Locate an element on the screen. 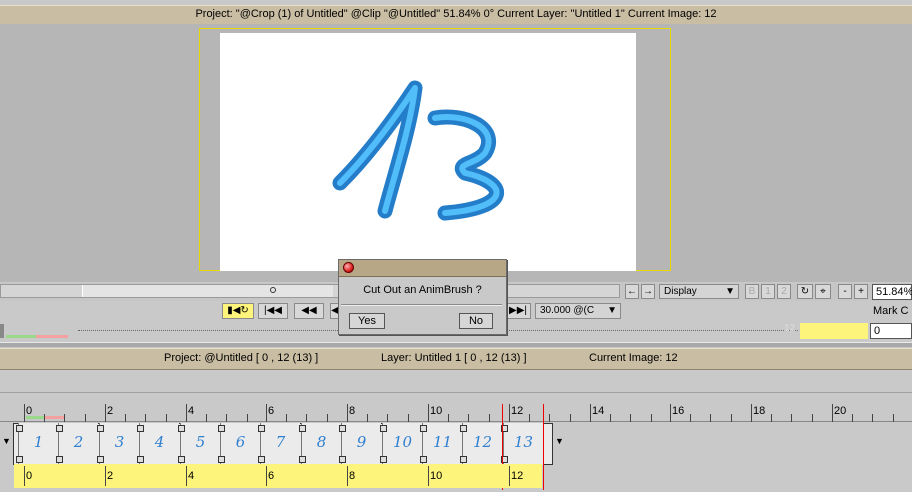 Image resolution: width=912 pixels, height=492 pixels. frame-number: 9 is located at coordinates (361, 442).